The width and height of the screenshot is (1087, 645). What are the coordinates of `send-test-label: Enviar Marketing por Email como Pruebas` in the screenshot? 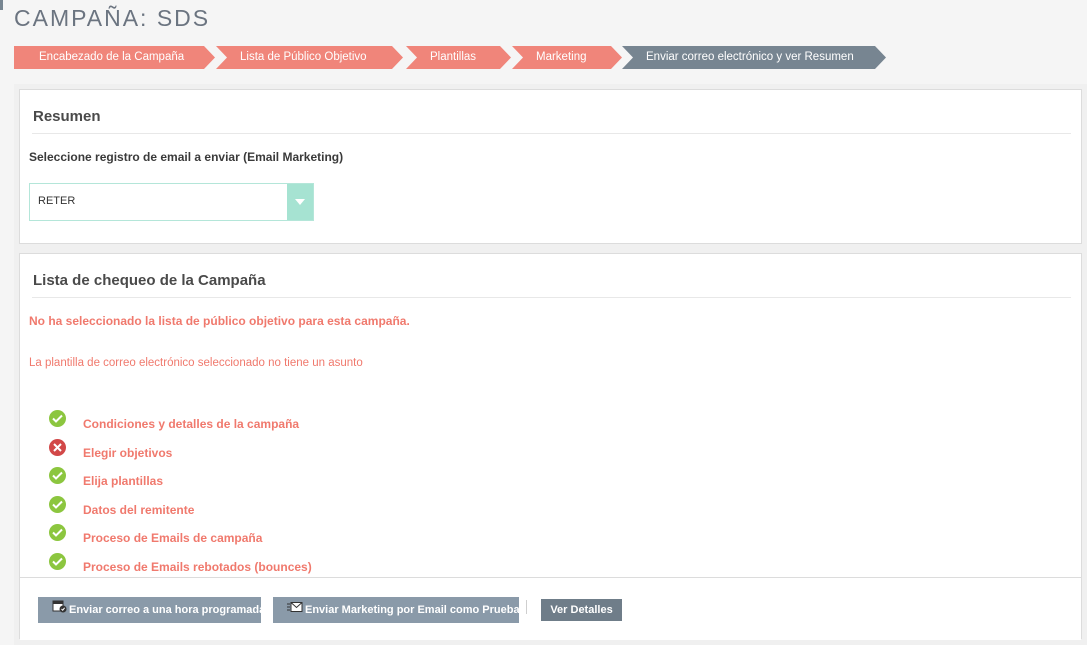 It's located at (415, 610).